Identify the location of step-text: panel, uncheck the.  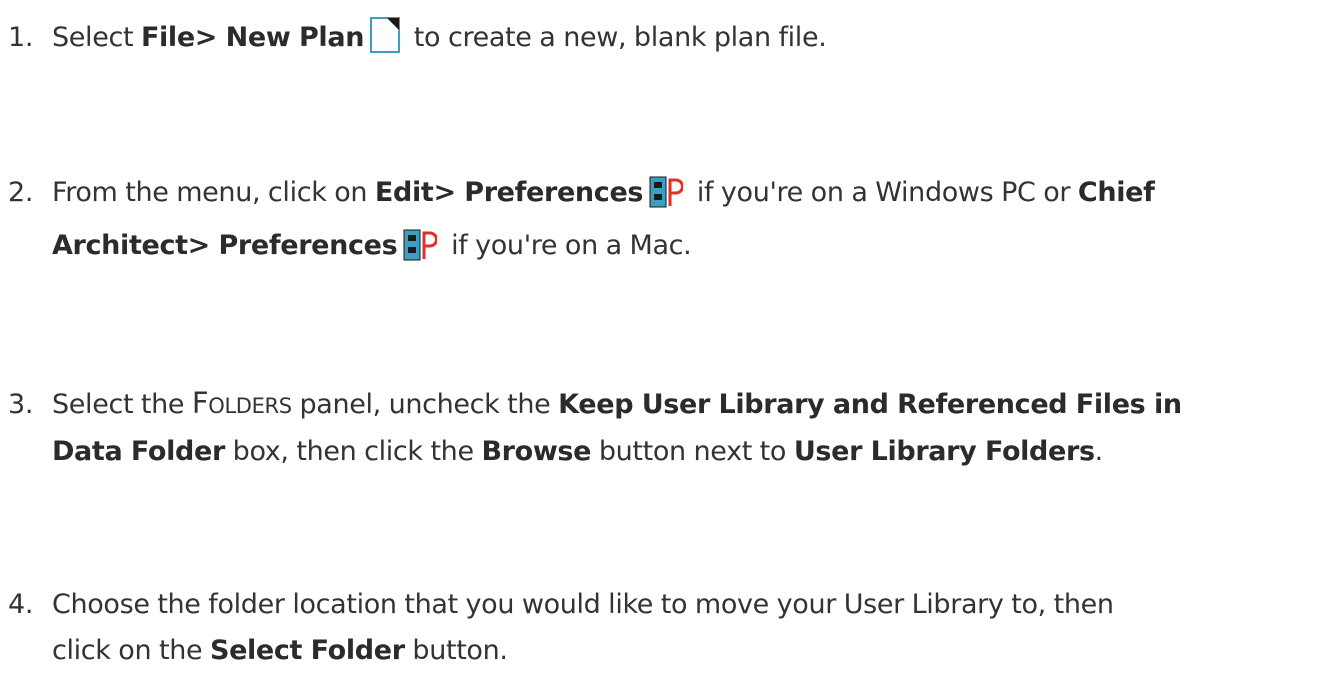
(425, 404).